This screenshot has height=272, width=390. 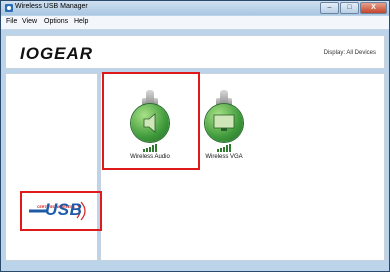 What do you see at coordinates (56, 21) in the screenshot?
I see `menu-options: Options` at bounding box center [56, 21].